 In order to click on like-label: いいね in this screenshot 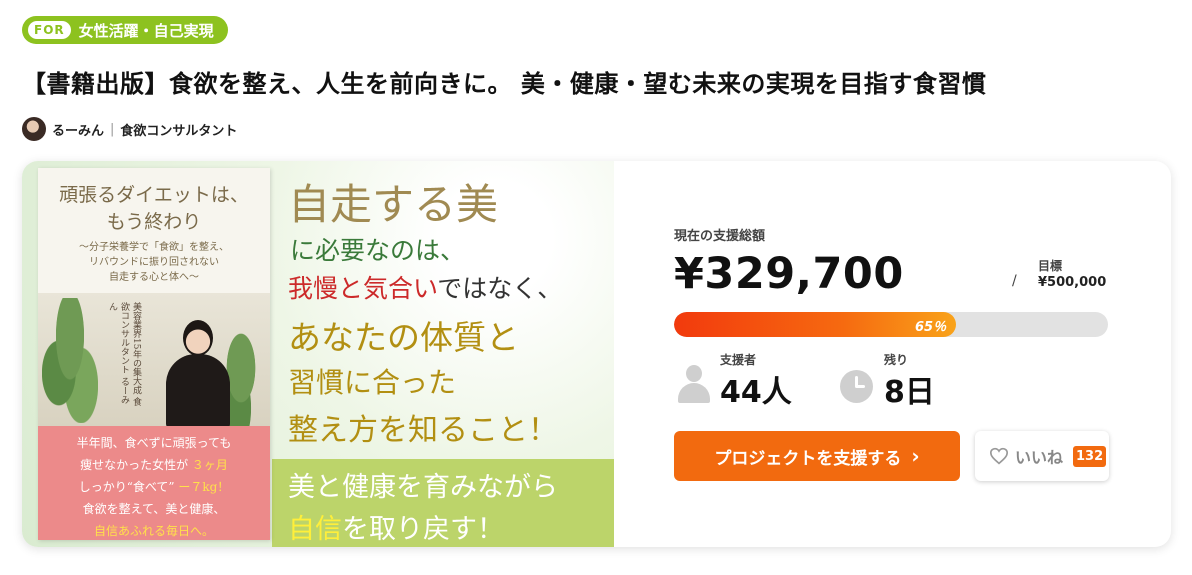, I will do `click(1039, 457)`.